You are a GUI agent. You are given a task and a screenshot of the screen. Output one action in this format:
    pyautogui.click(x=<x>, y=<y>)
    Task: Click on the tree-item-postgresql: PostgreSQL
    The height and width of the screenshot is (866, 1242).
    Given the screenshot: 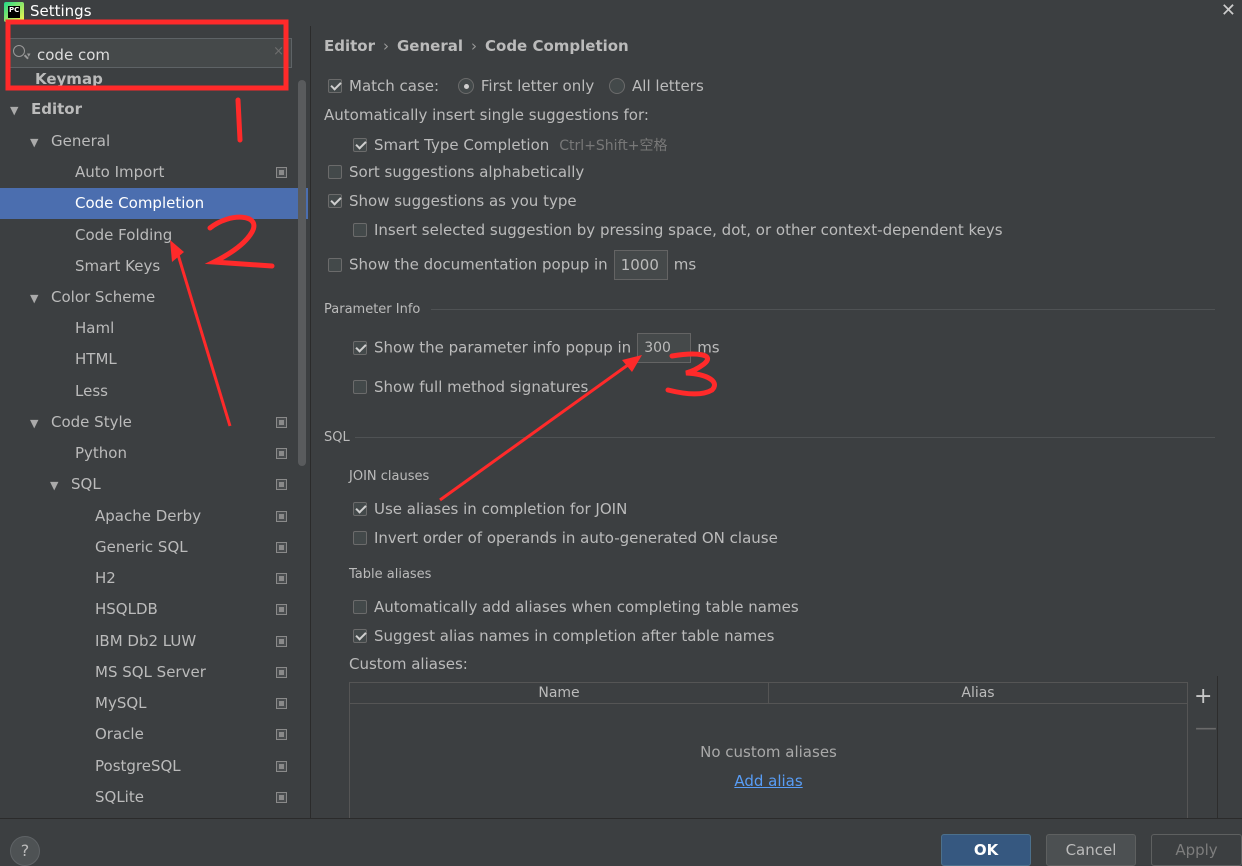 What is the action you would take?
    pyautogui.click(x=154, y=766)
    